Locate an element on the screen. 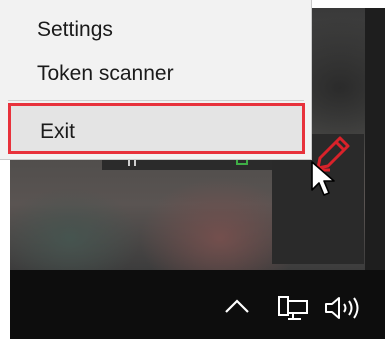 The height and width of the screenshot is (339, 385). volume-icon is located at coordinates (343, 308).